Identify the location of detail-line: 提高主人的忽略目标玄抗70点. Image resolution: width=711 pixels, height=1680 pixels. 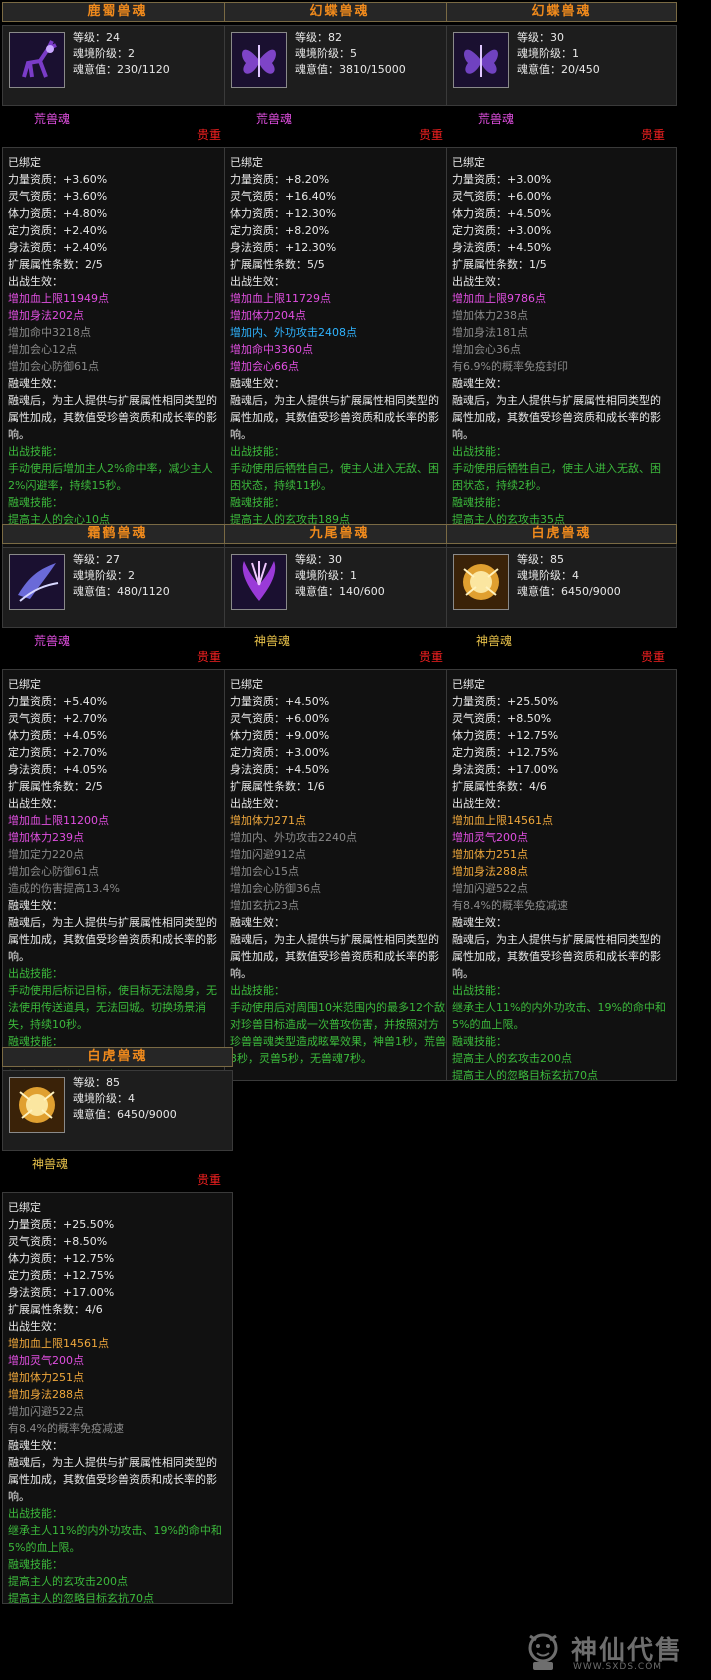
(525, 1075).